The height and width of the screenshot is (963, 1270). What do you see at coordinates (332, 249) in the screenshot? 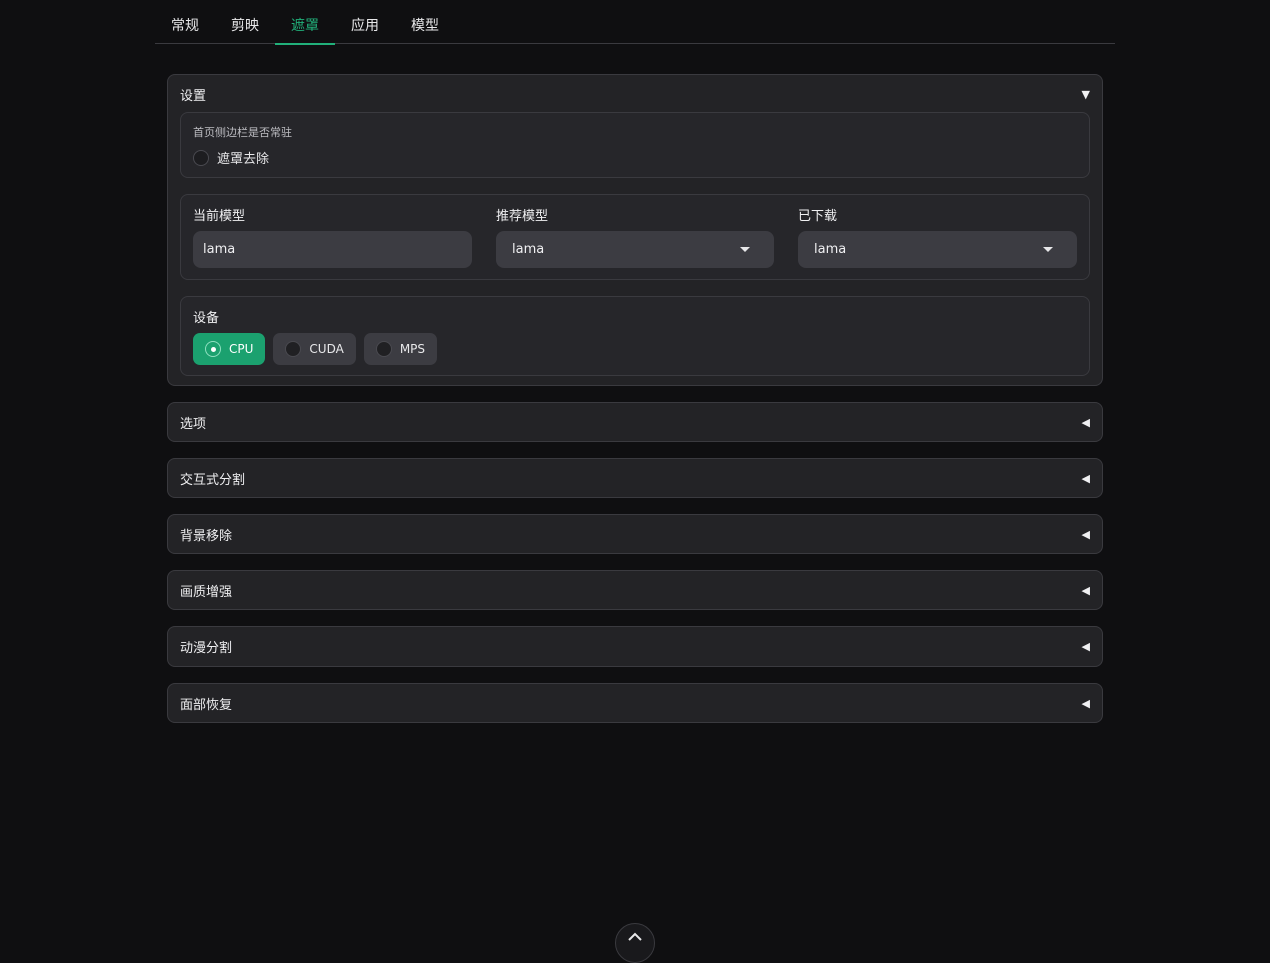
I see `current-model-input: lama` at bounding box center [332, 249].